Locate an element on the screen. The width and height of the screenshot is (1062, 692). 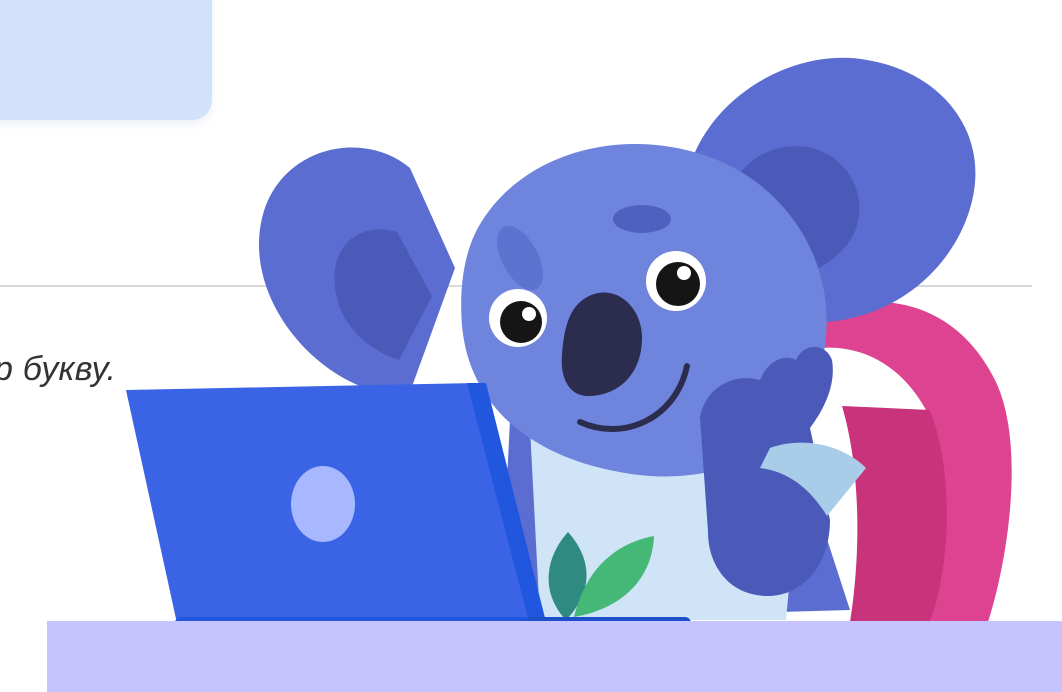
forehead-mark is located at coordinates (642, 219).